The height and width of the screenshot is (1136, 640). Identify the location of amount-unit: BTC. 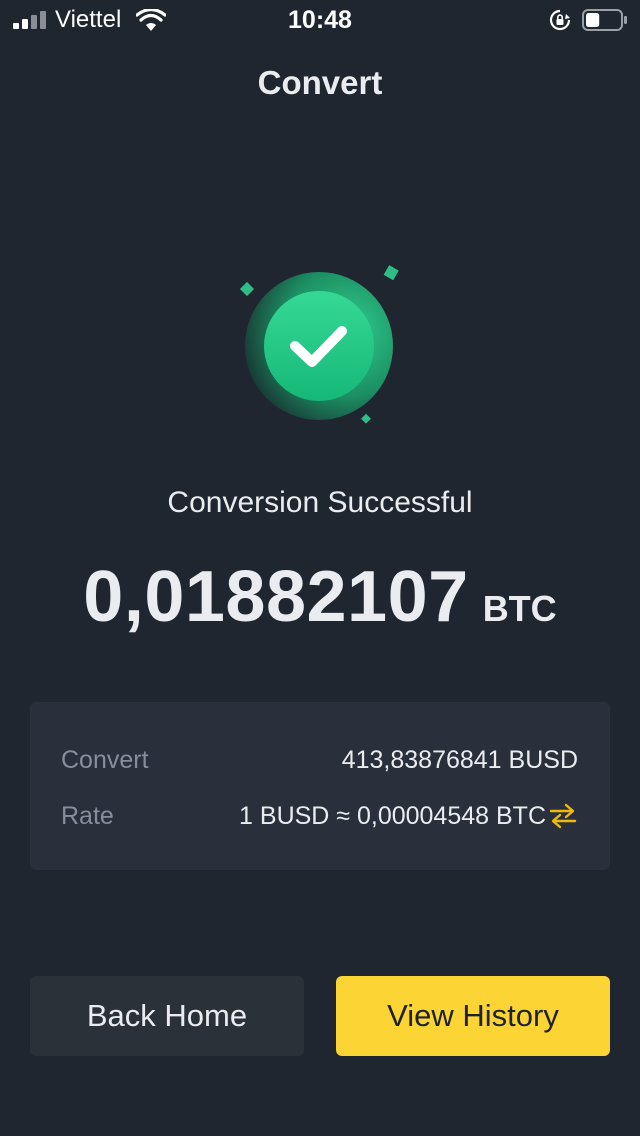
(519, 608).